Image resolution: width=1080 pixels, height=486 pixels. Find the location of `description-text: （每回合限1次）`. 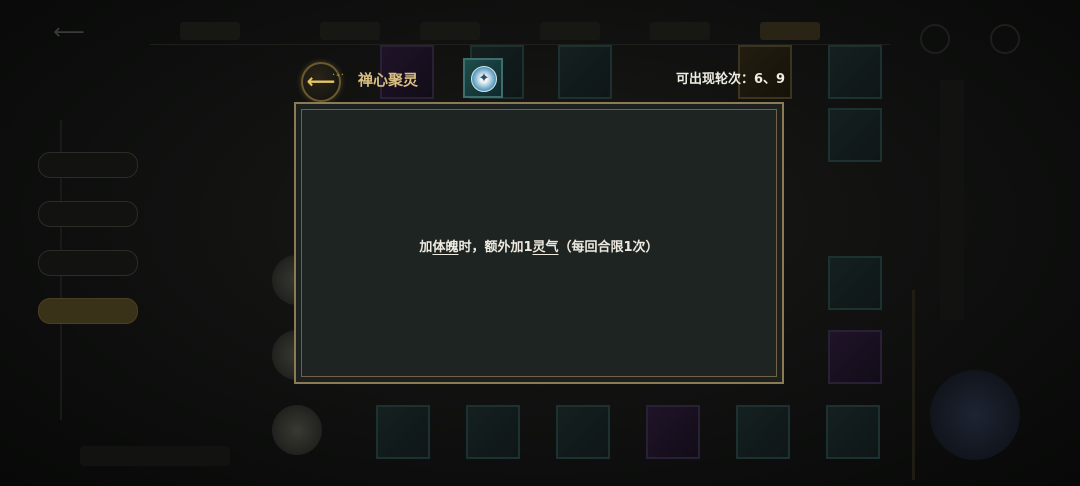

description-text: （每回合限1次） is located at coordinates (608, 247).